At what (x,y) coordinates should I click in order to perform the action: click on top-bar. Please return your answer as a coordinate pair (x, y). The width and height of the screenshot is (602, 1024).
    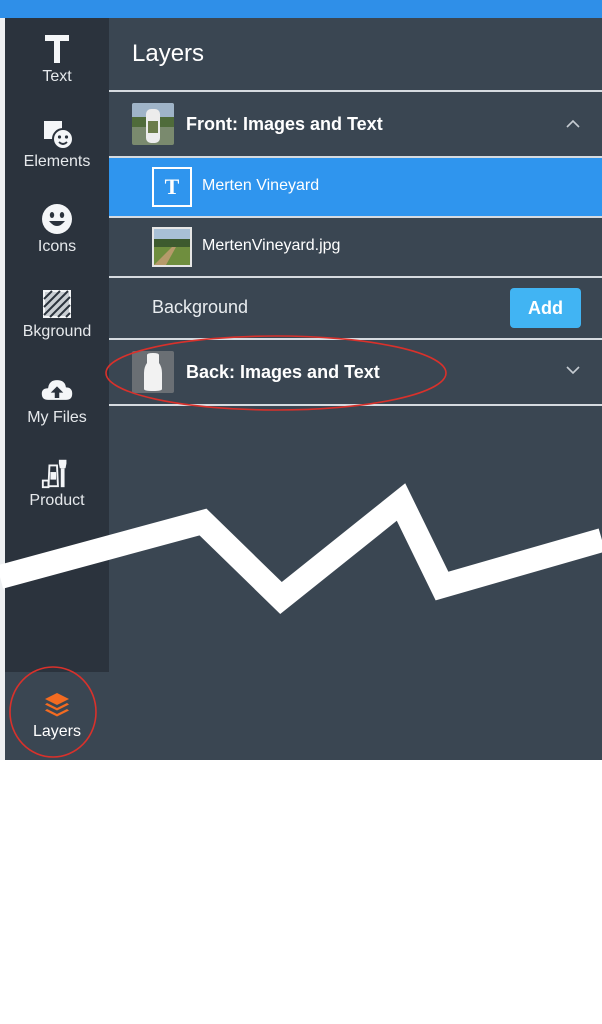
    Looking at the image, I should click on (301, 9).